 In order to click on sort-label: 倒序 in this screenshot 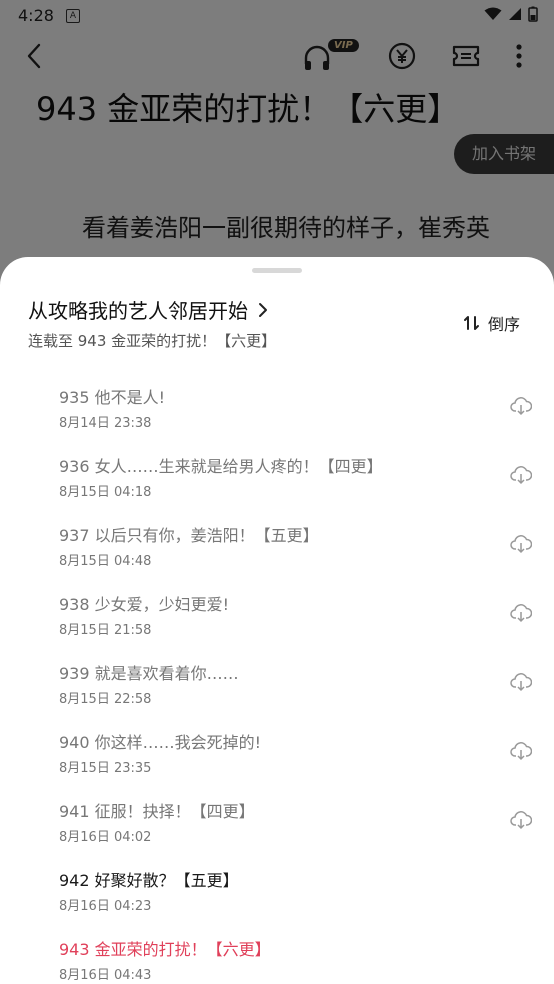, I will do `click(503, 324)`.